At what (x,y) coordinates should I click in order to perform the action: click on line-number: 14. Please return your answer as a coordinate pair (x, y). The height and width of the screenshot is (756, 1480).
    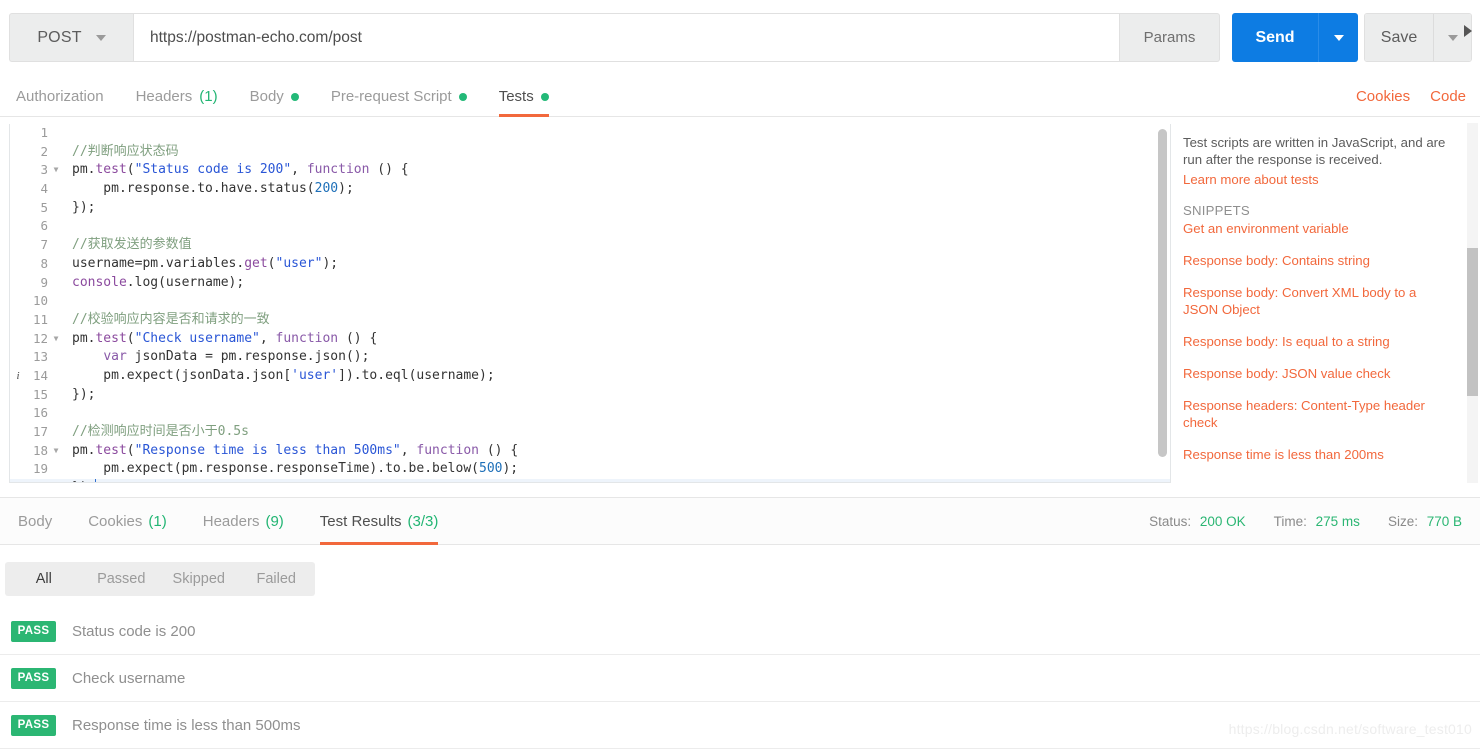
    Looking at the image, I should click on (40, 375).